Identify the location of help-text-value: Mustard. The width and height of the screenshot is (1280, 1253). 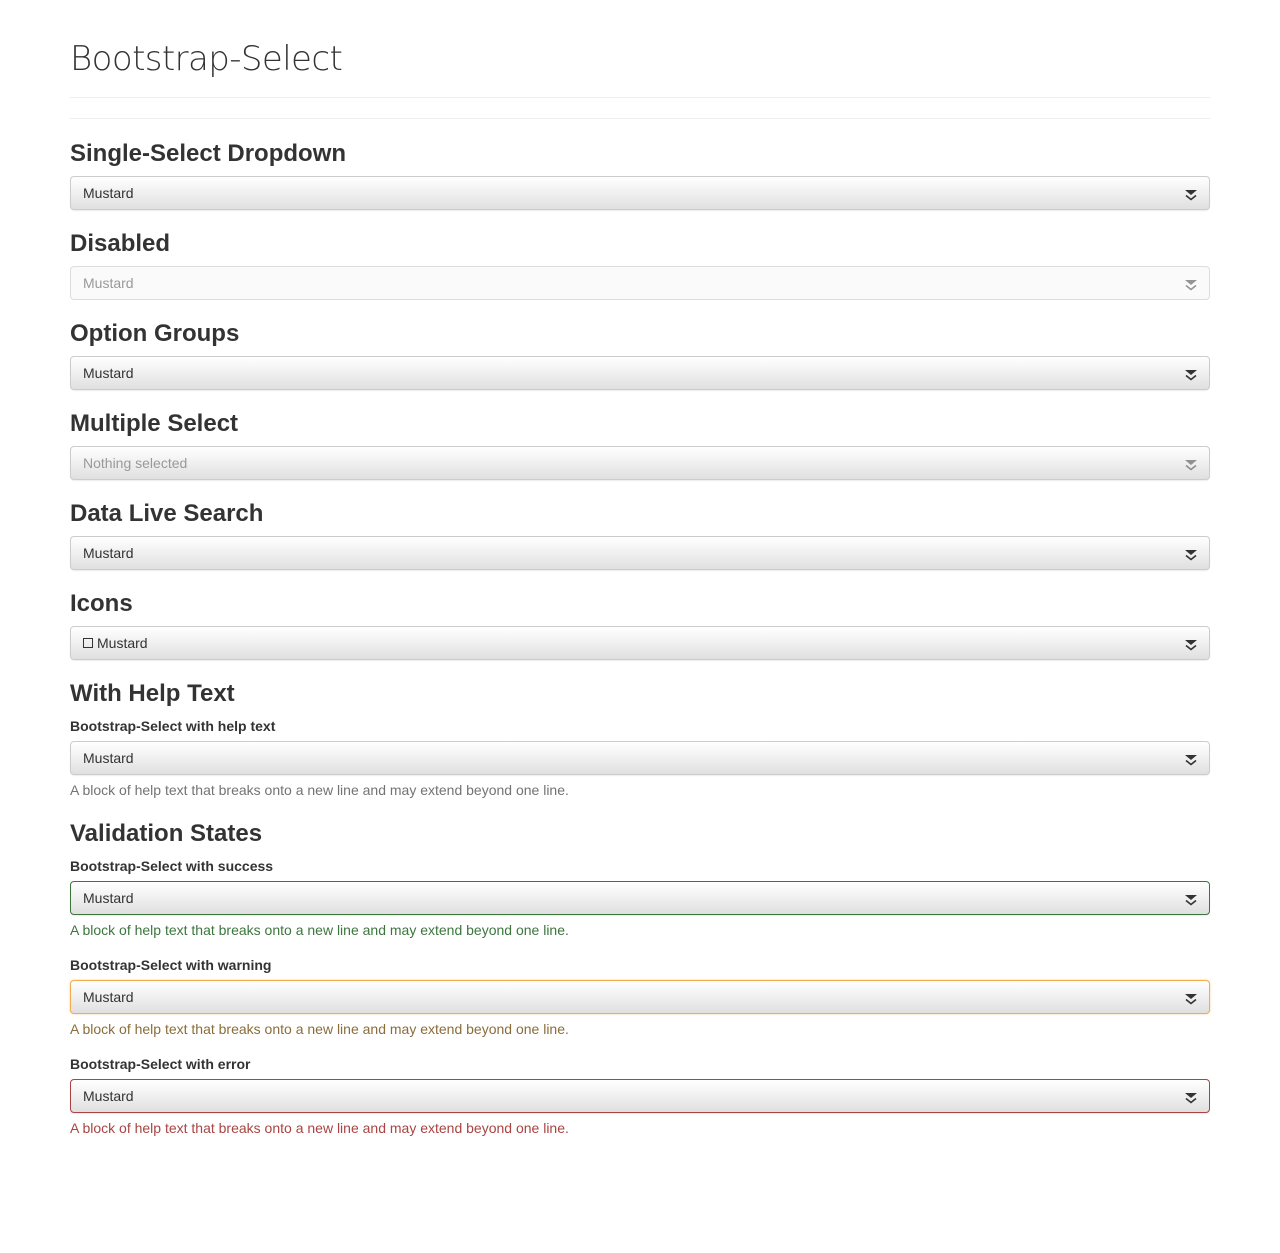
(108, 758).